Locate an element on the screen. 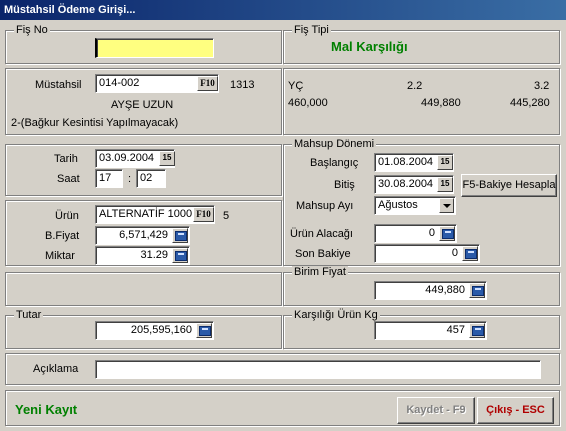 The width and height of the screenshot is (566, 431). karsiligi-calculator-button is located at coordinates (477, 330).